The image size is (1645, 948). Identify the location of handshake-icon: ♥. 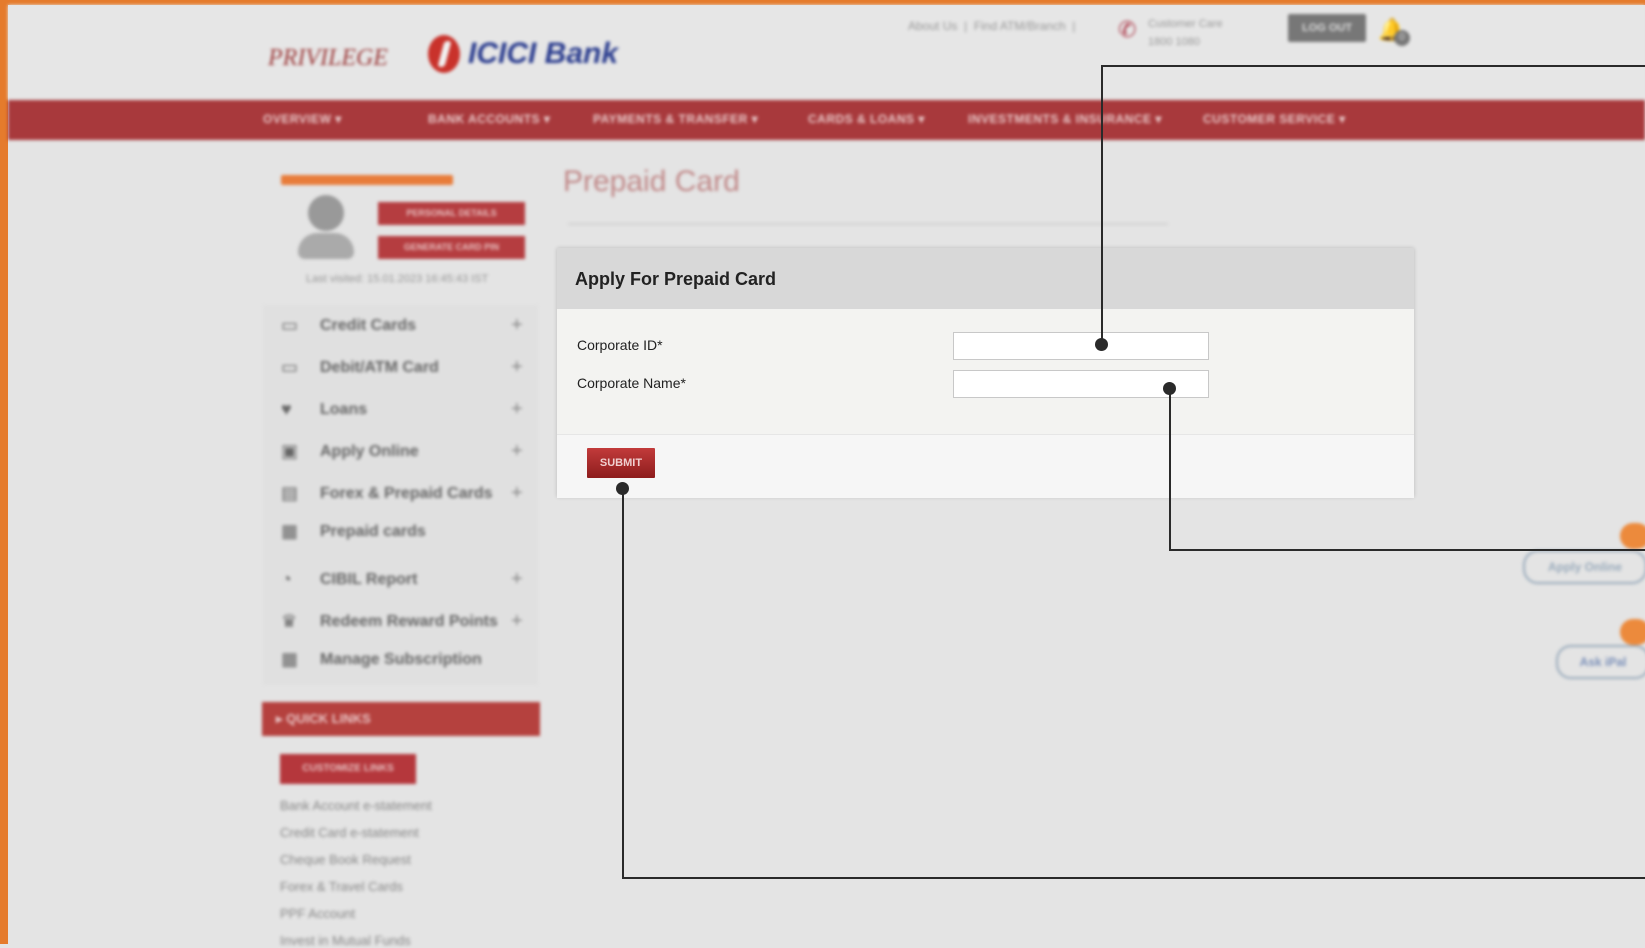
(286, 409).